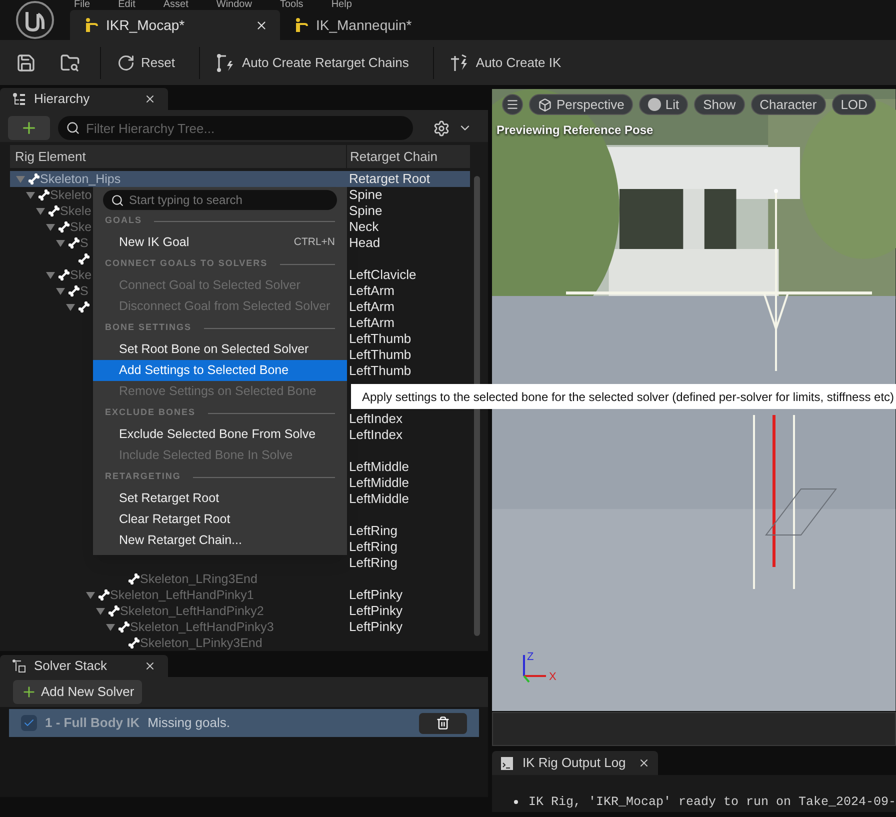 The width and height of the screenshot is (896, 817). What do you see at coordinates (719, 104) in the screenshot?
I see `viewport-button: Show` at bounding box center [719, 104].